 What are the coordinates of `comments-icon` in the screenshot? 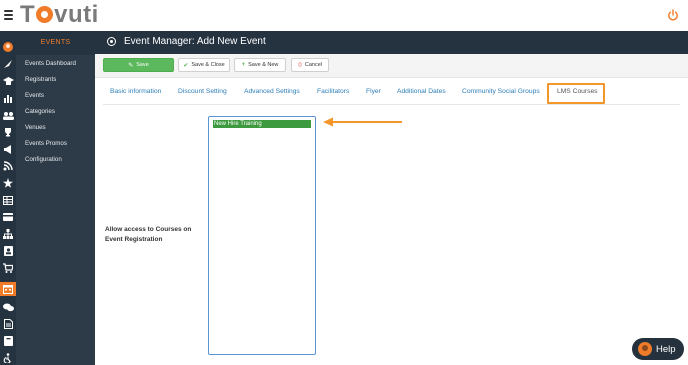 It's located at (8, 307).